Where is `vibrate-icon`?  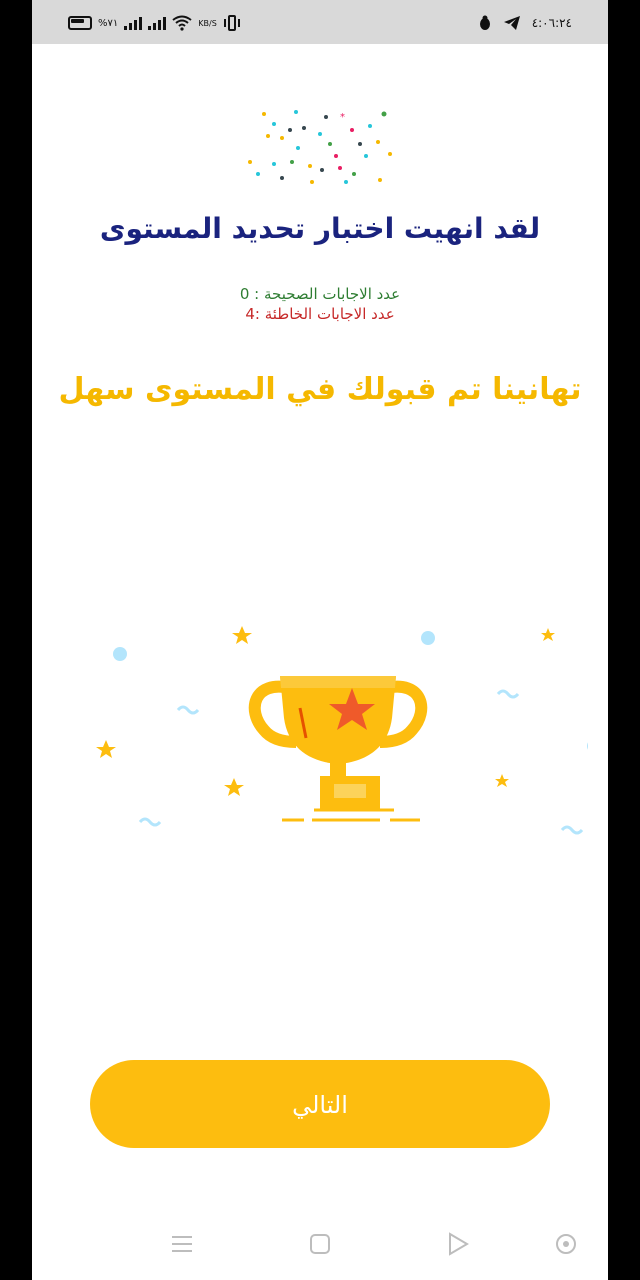 vibrate-icon is located at coordinates (232, 23).